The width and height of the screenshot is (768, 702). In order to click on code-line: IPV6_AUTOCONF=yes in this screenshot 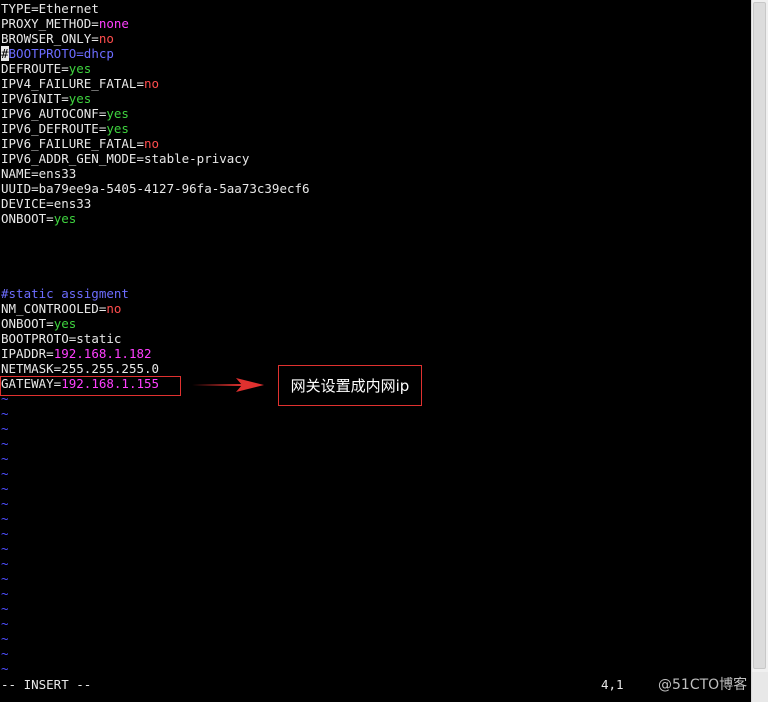, I will do `click(65, 113)`.